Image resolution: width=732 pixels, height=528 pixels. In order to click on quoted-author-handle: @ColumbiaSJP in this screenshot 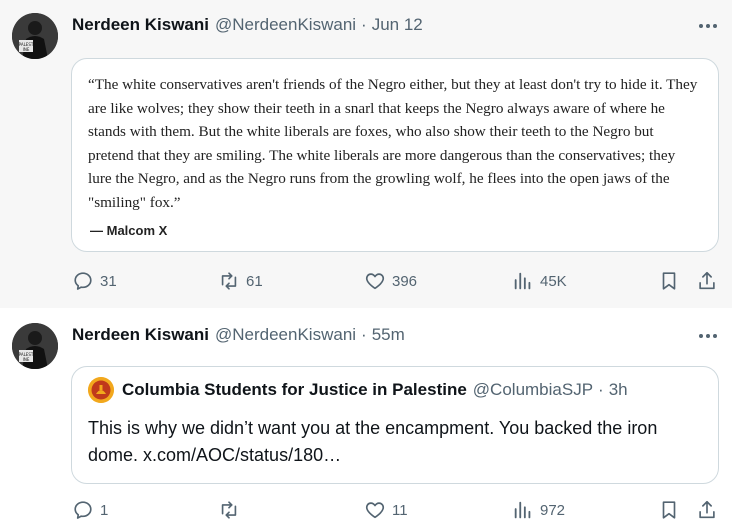, I will do `click(533, 390)`.